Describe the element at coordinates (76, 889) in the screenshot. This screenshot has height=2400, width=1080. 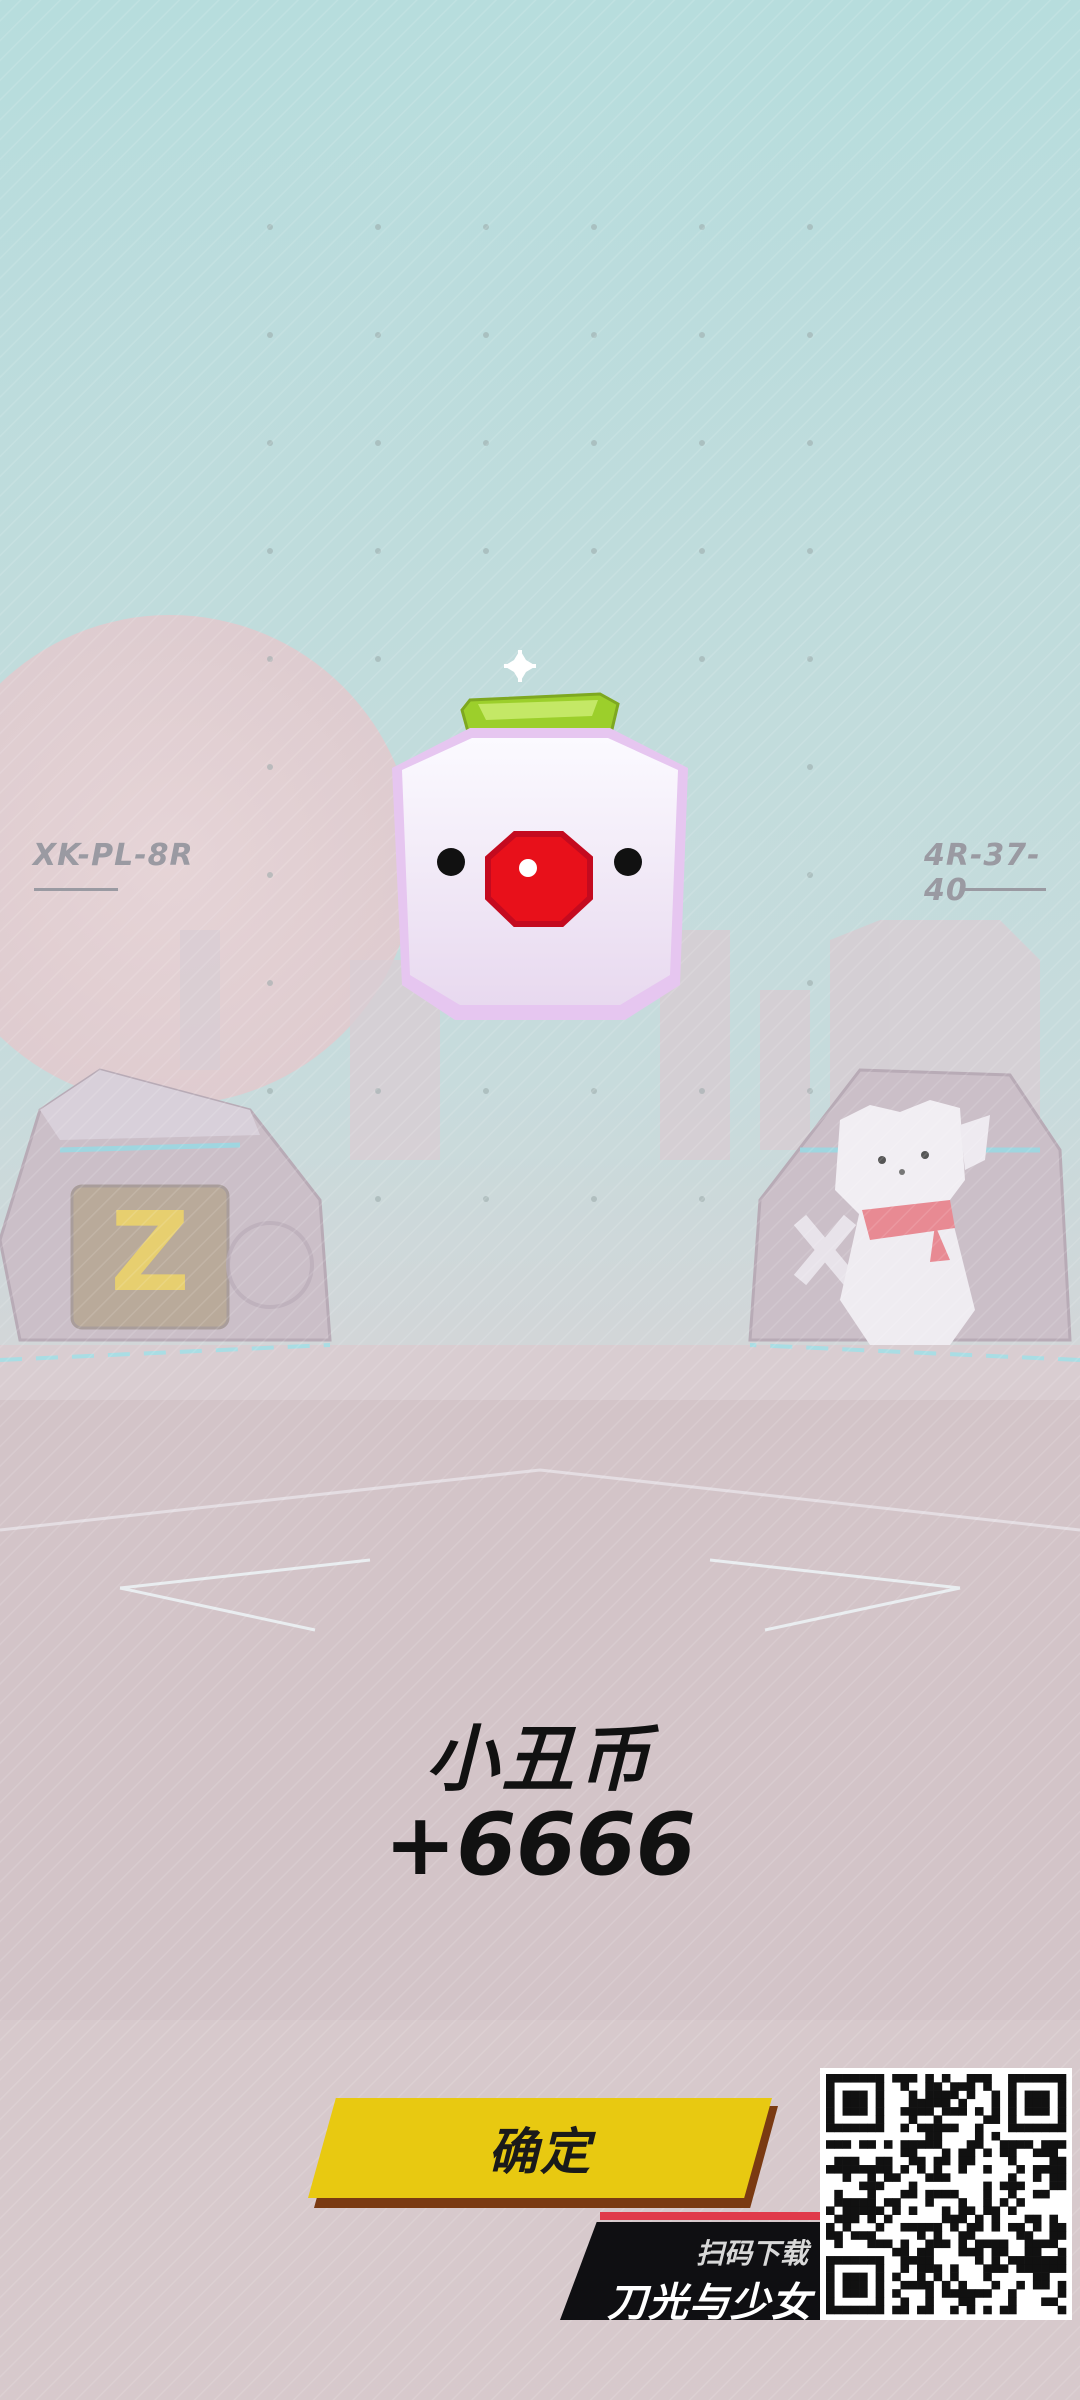
I see `left-code-underline` at that location.